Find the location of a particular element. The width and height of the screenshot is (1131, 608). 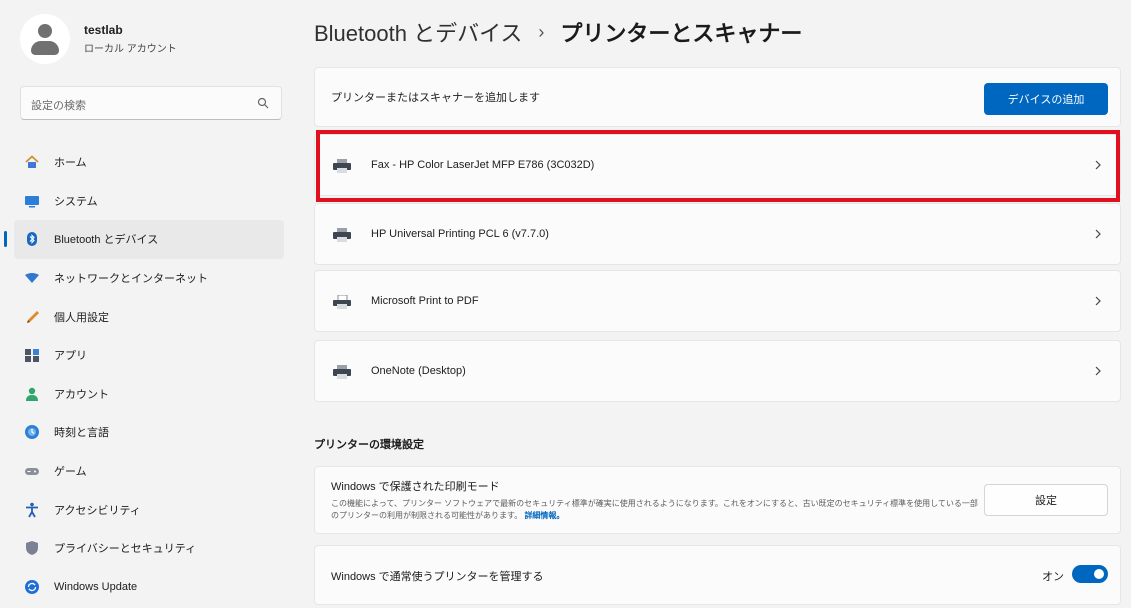

accessibility-icon is located at coordinates (32, 510).